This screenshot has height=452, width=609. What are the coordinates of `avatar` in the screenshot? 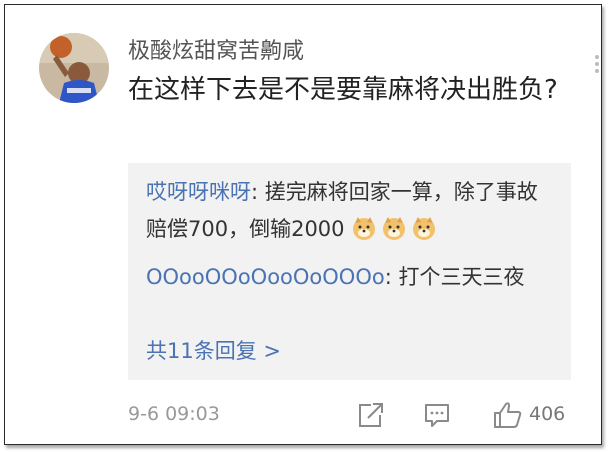 It's located at (74, 68).